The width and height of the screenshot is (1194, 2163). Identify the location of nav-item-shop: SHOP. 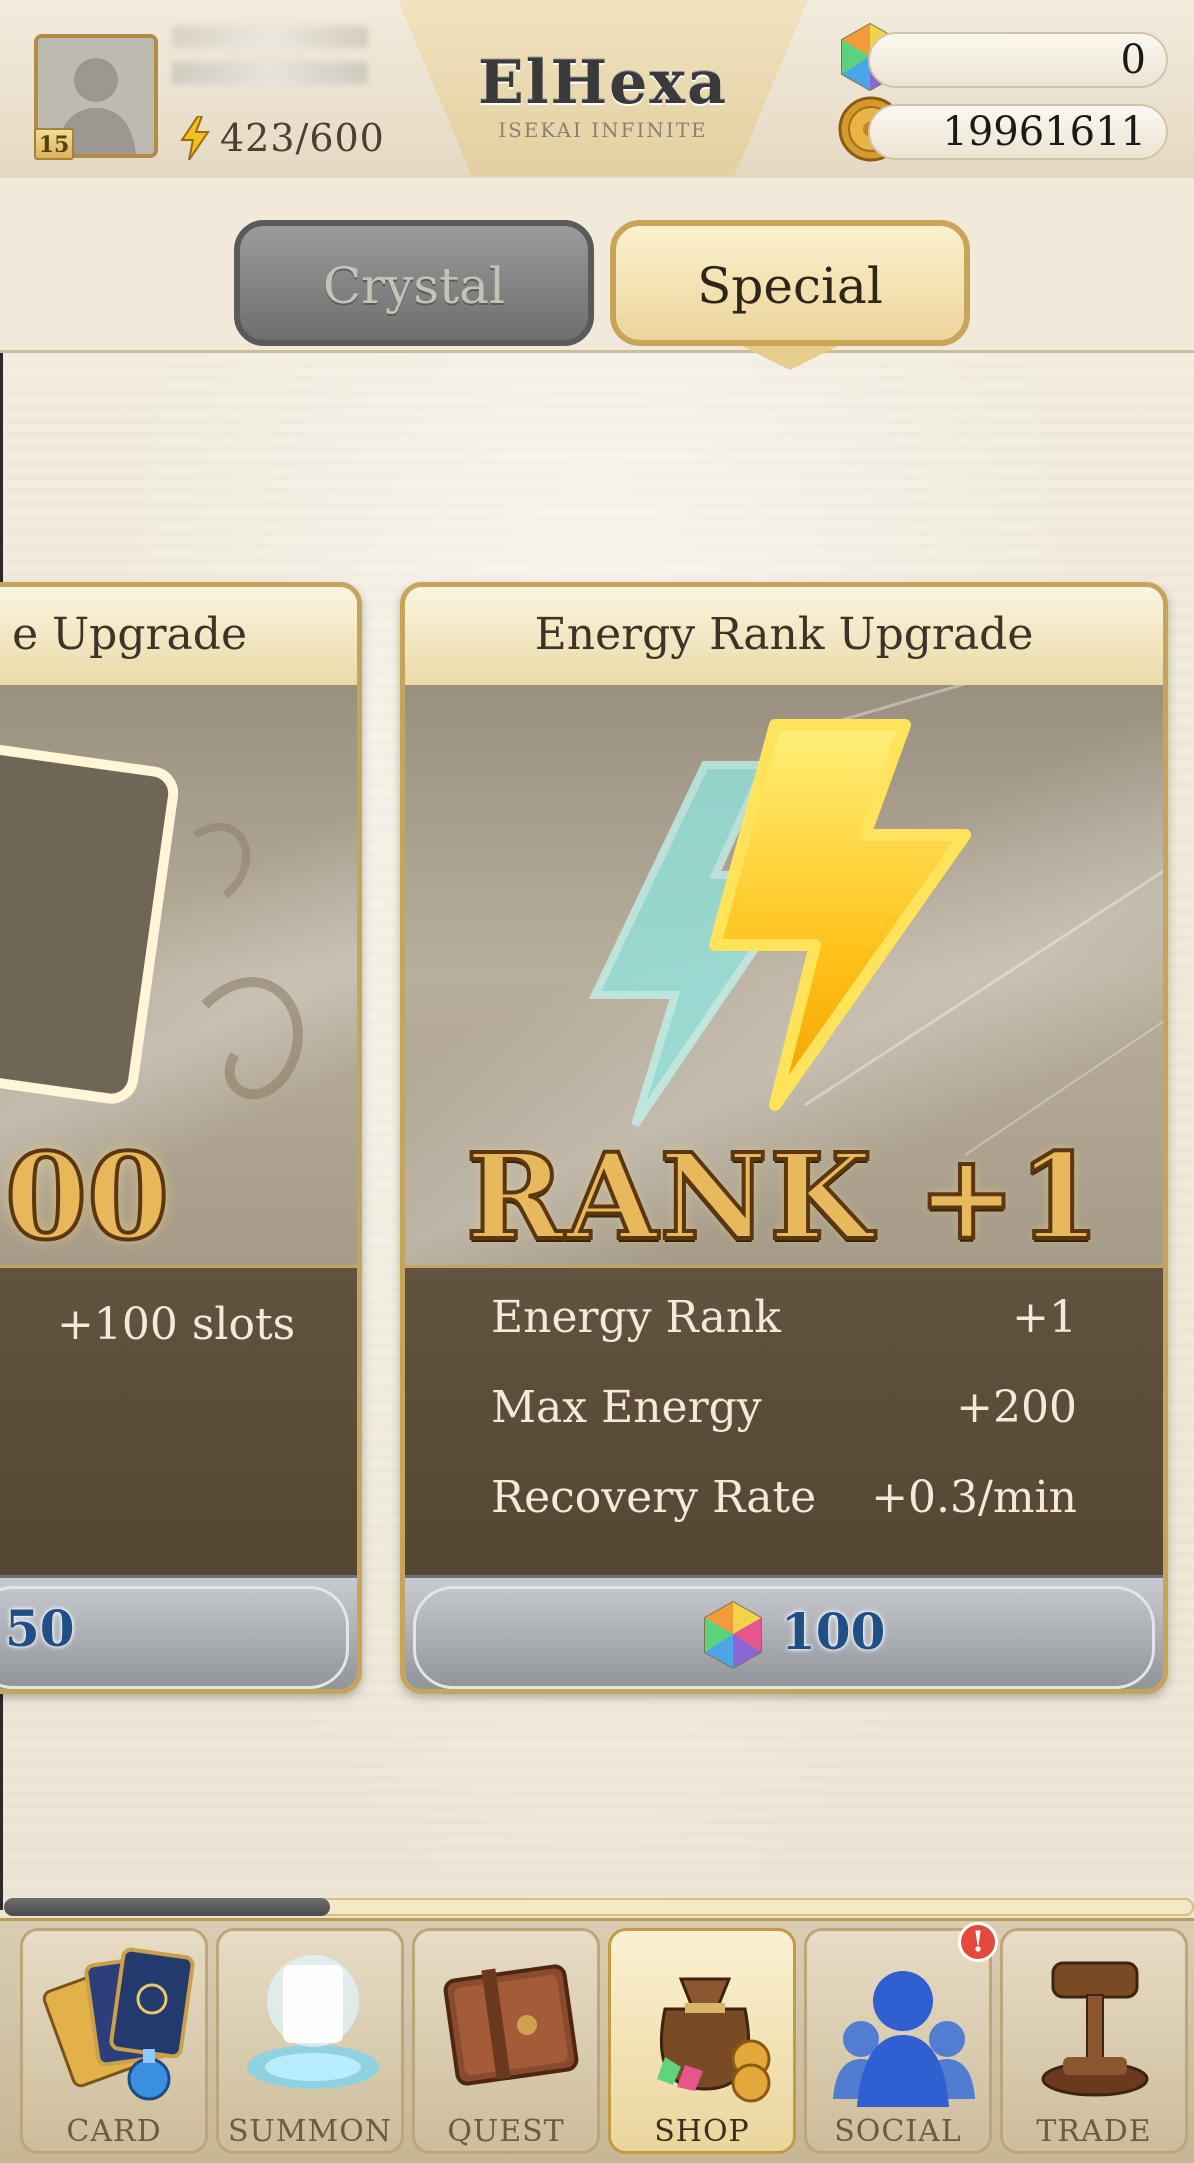
(702, 2041).